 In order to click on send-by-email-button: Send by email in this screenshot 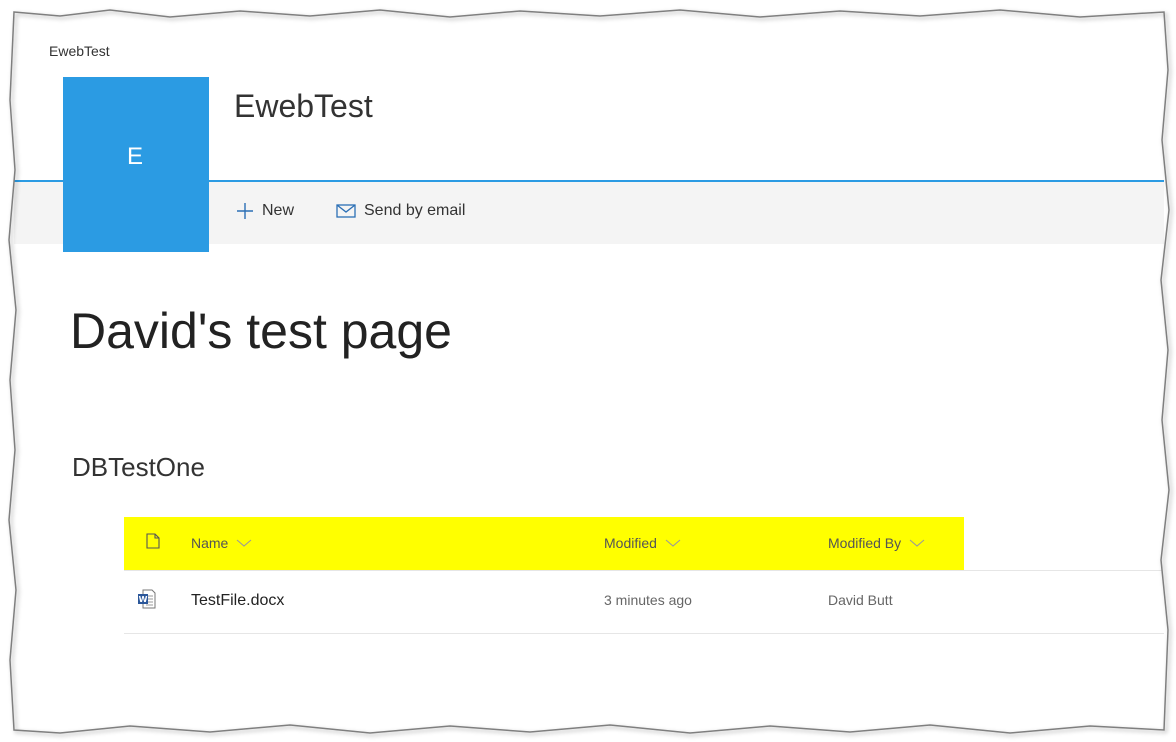, I will do `click(400, 211)`.